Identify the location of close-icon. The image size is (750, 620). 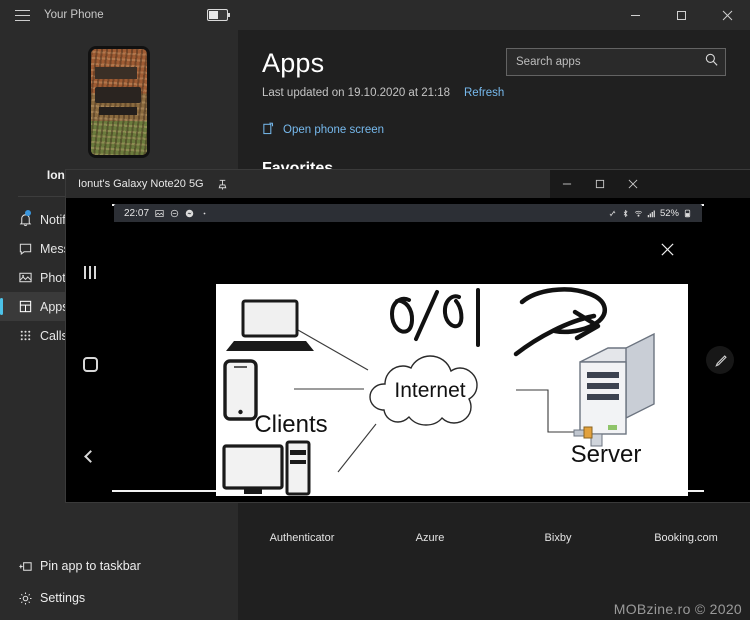
(667, 249).